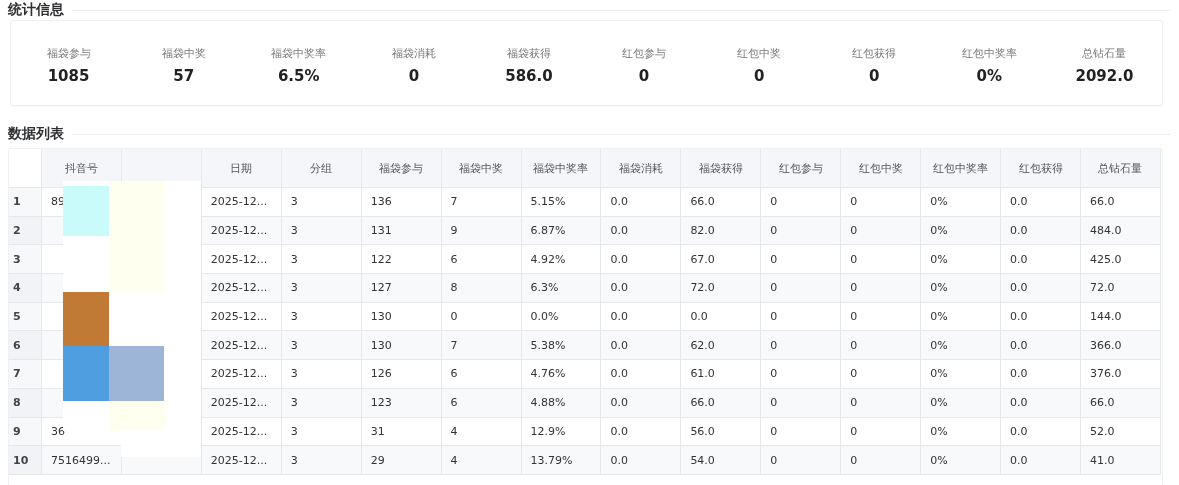  Describe the element at coordinates (183, 53) in the screenshot. I see `stat-label: 福袋中奖` at that location.